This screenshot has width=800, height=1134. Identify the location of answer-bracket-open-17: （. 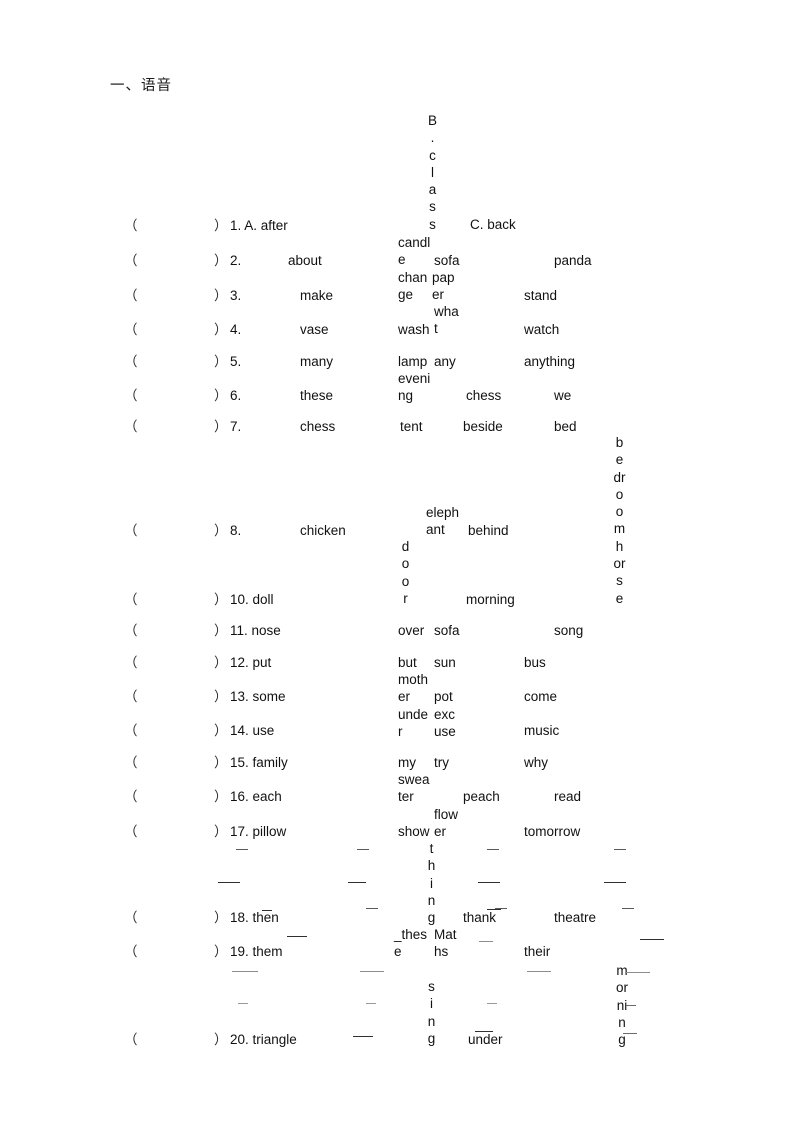
(131, 831).